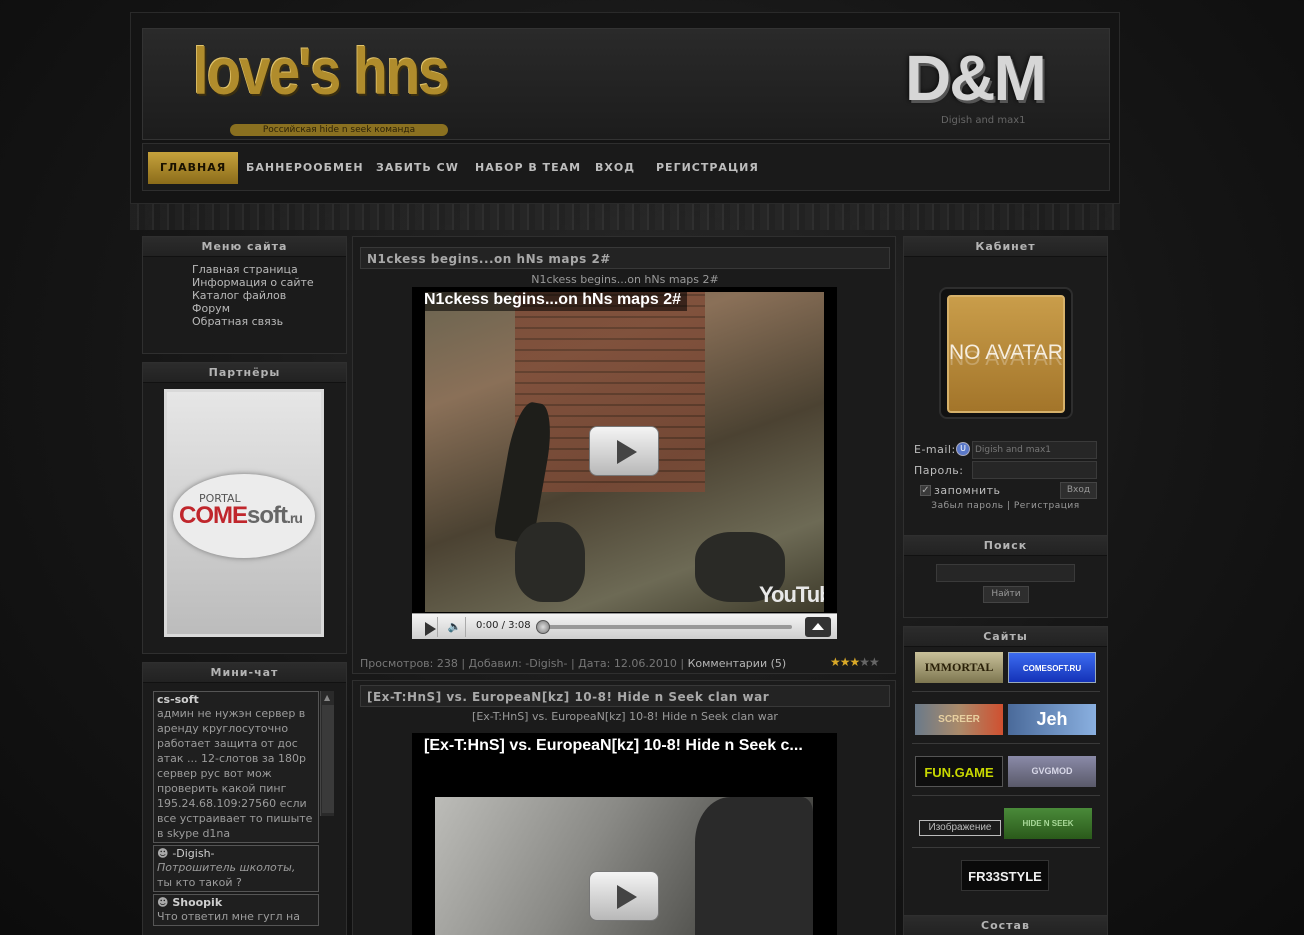  I want to click on search-input, so click(1005, 573).